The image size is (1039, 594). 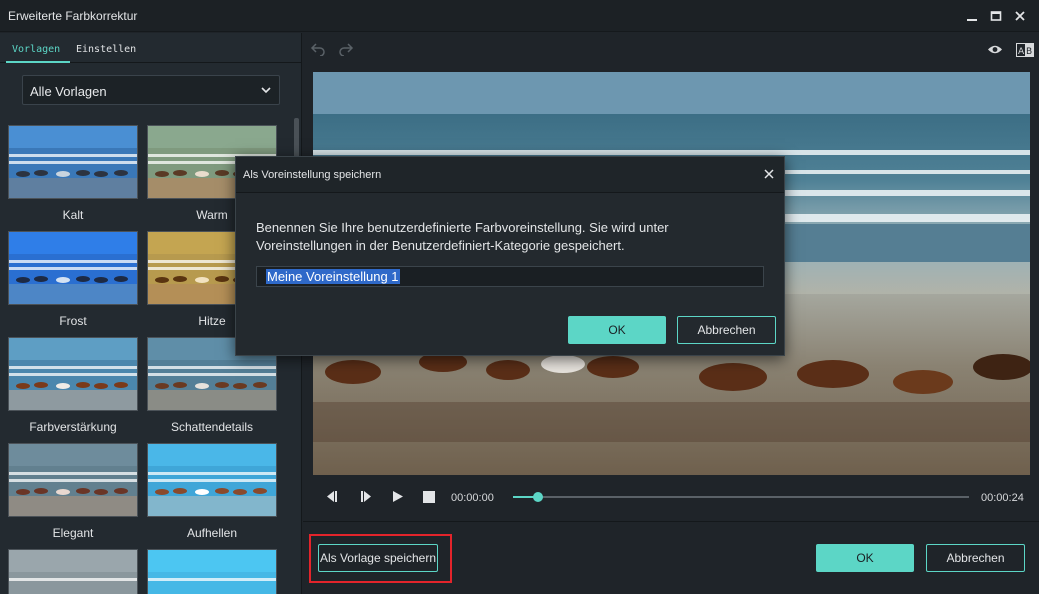 What do you see at coordinates (73, 215) in the screenshot?
I see `preset-label: Kalt` at bounding box center [73, 215].